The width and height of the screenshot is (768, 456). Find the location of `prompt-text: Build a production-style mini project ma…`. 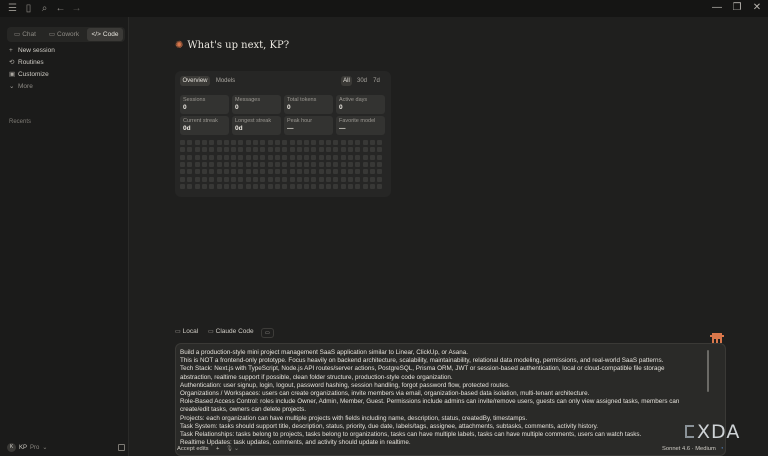

prompt-text: Build a production-style mini project ma… is located at coordinates (442, 398).